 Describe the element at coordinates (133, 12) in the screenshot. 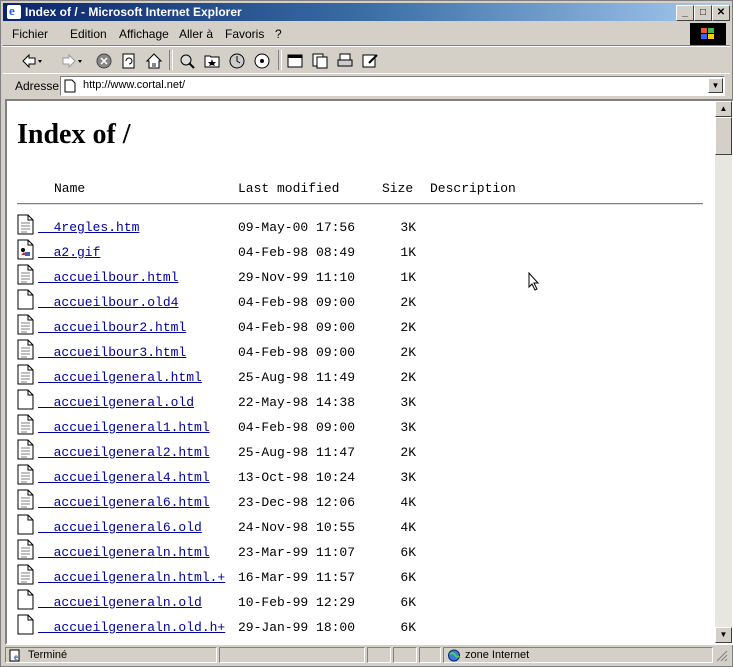

I see `window-title: Index of / - Microsoft Internet Explorer` at that location.